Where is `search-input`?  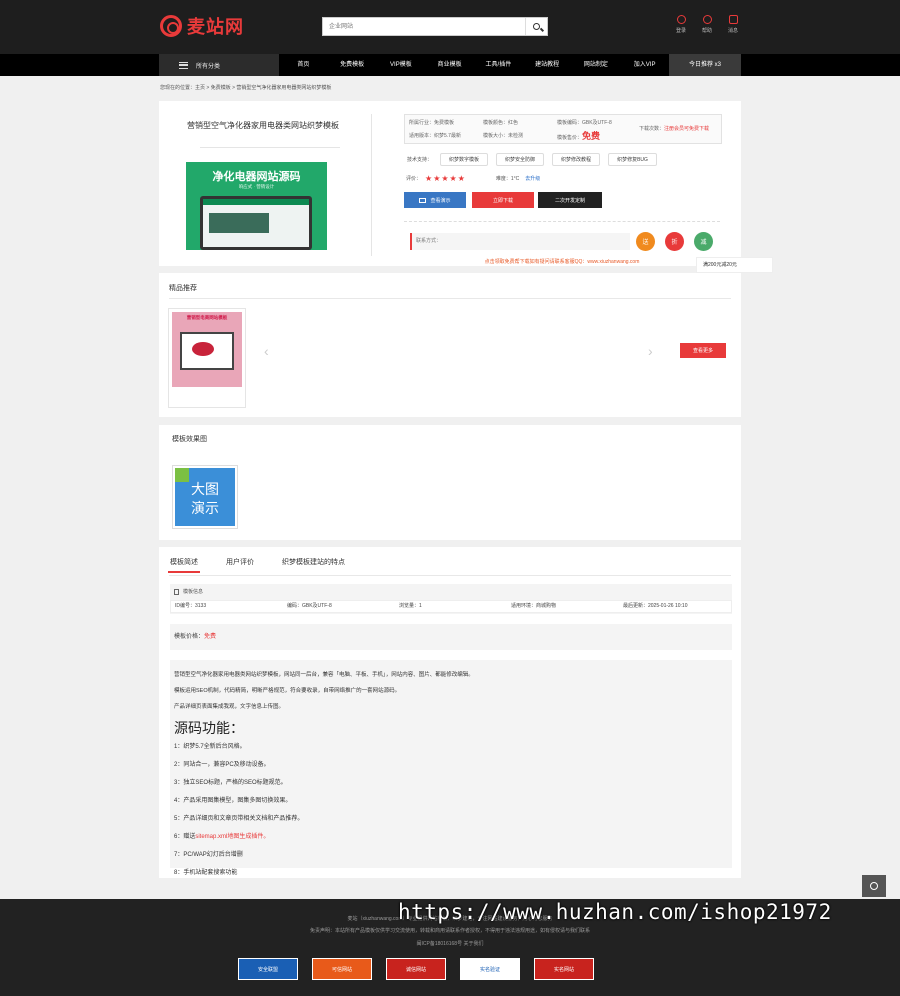
search-input is located at coordinates (424, 26).